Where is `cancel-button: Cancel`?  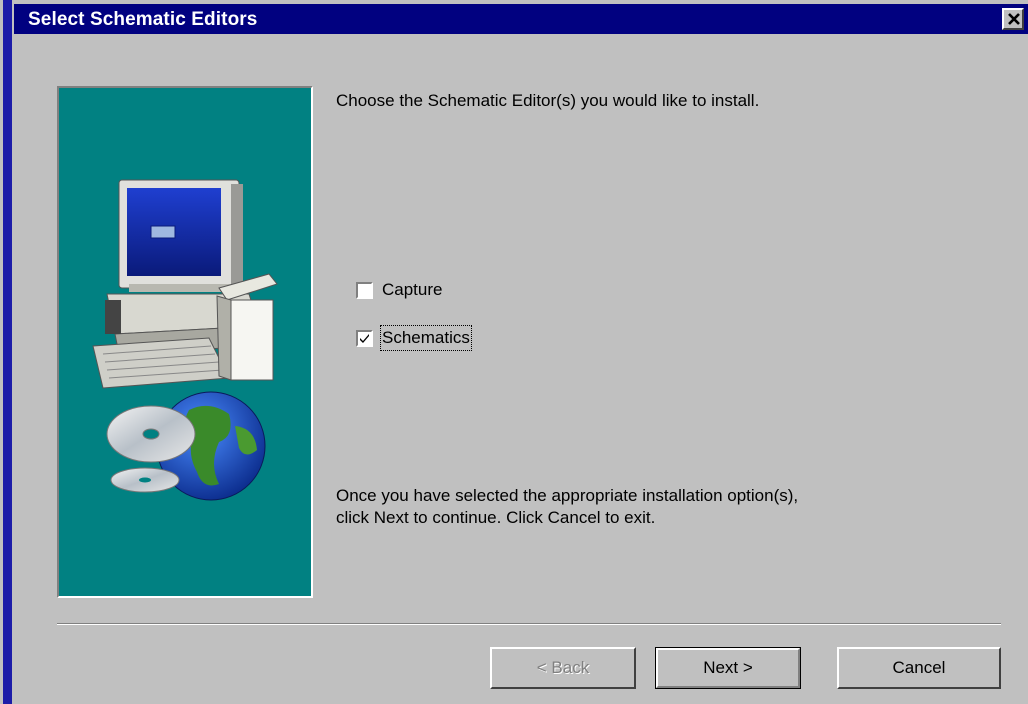
cancel-button: Cancel is located at coordinates (919, 668).